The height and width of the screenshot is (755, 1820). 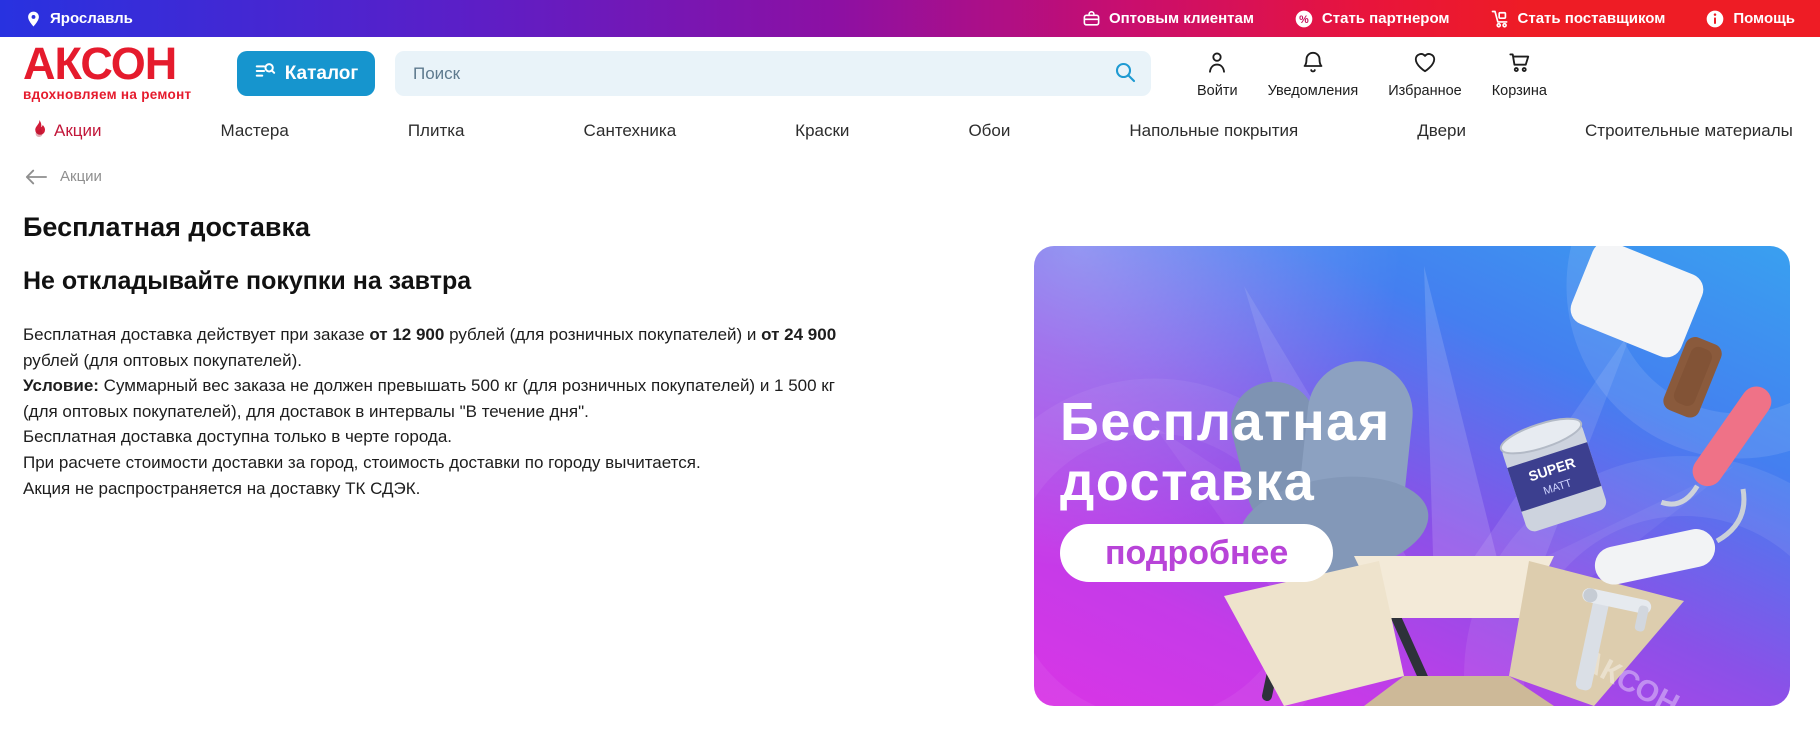 I want to click on location-selector: Ярославль, so click(x=79, y=19).